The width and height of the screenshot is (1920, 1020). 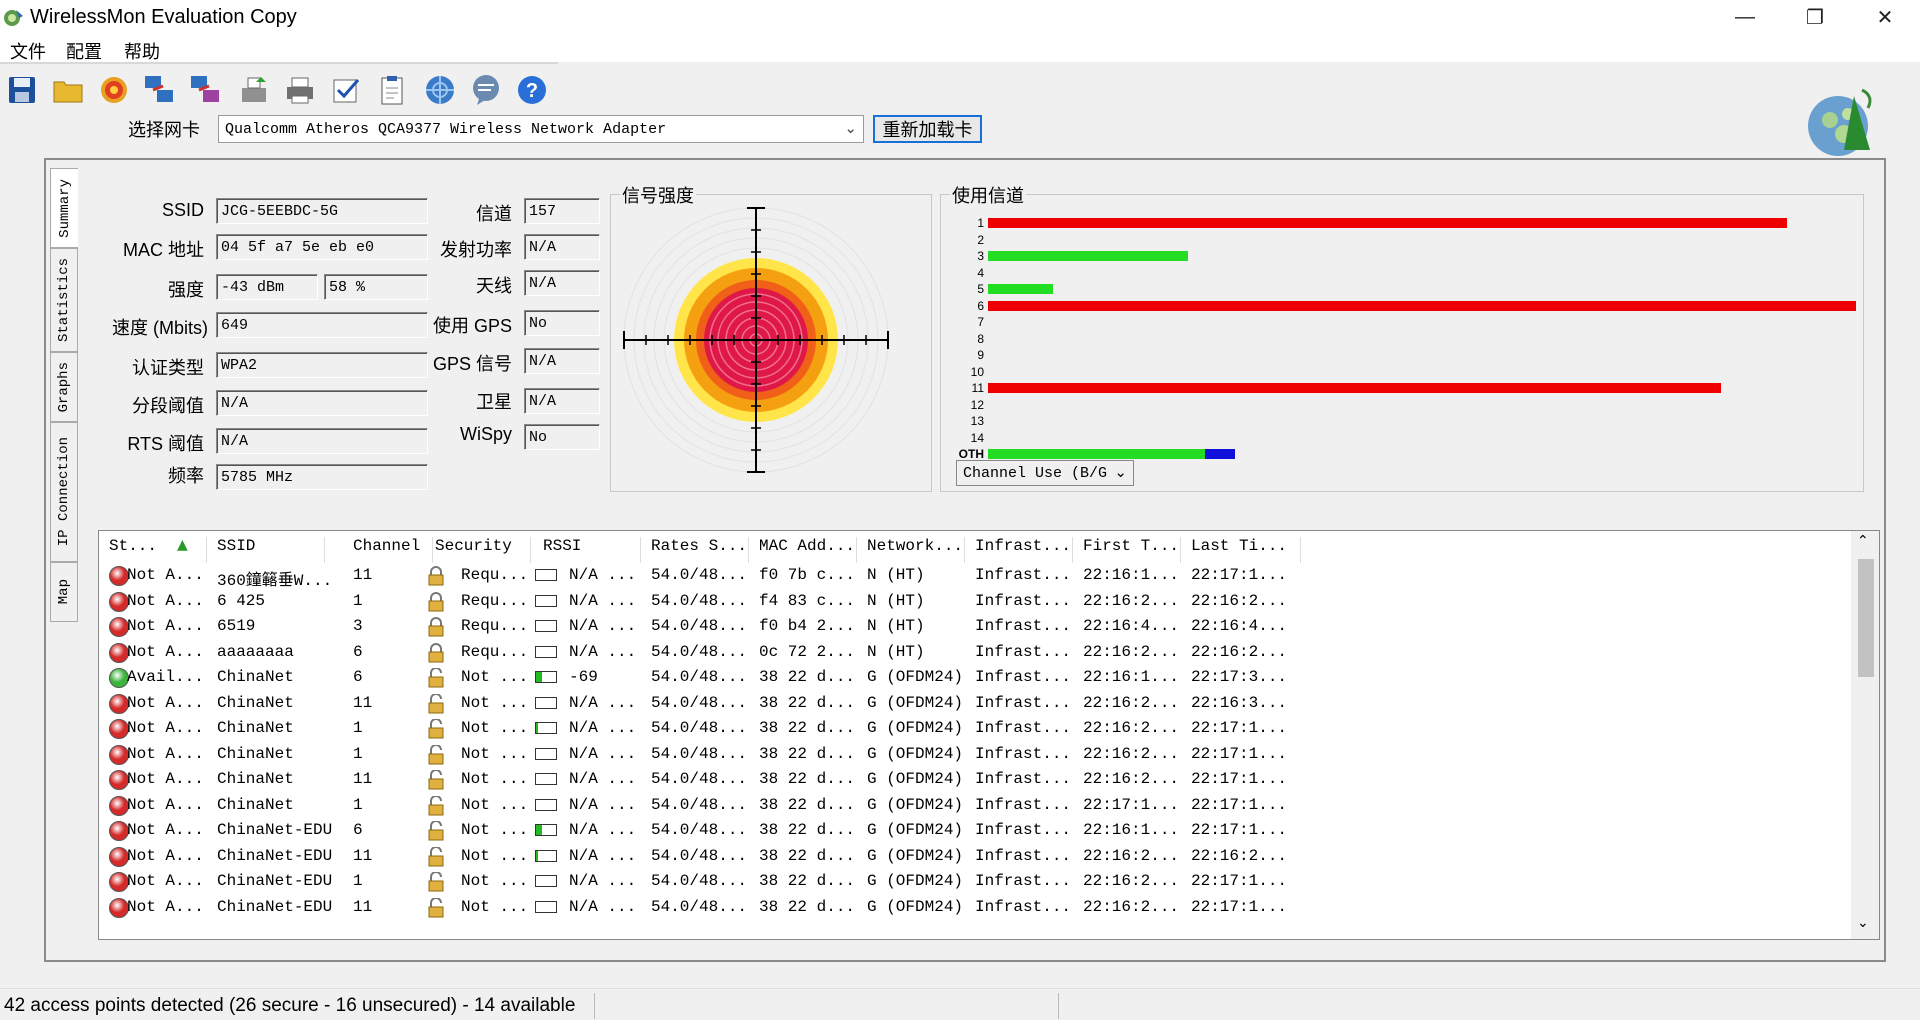 I want to click on menu-config: 配置, so click(x=84, y=51).